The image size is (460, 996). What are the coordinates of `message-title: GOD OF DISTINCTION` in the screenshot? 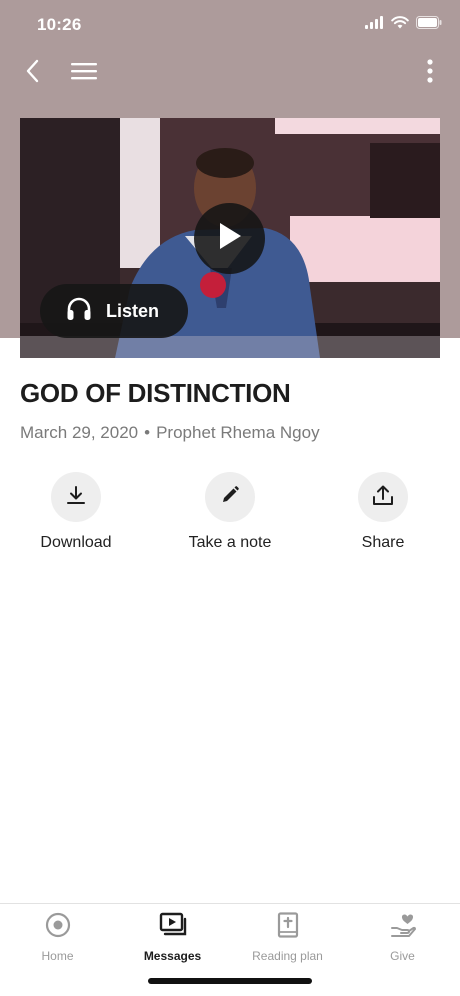 It's located at (155, 393).